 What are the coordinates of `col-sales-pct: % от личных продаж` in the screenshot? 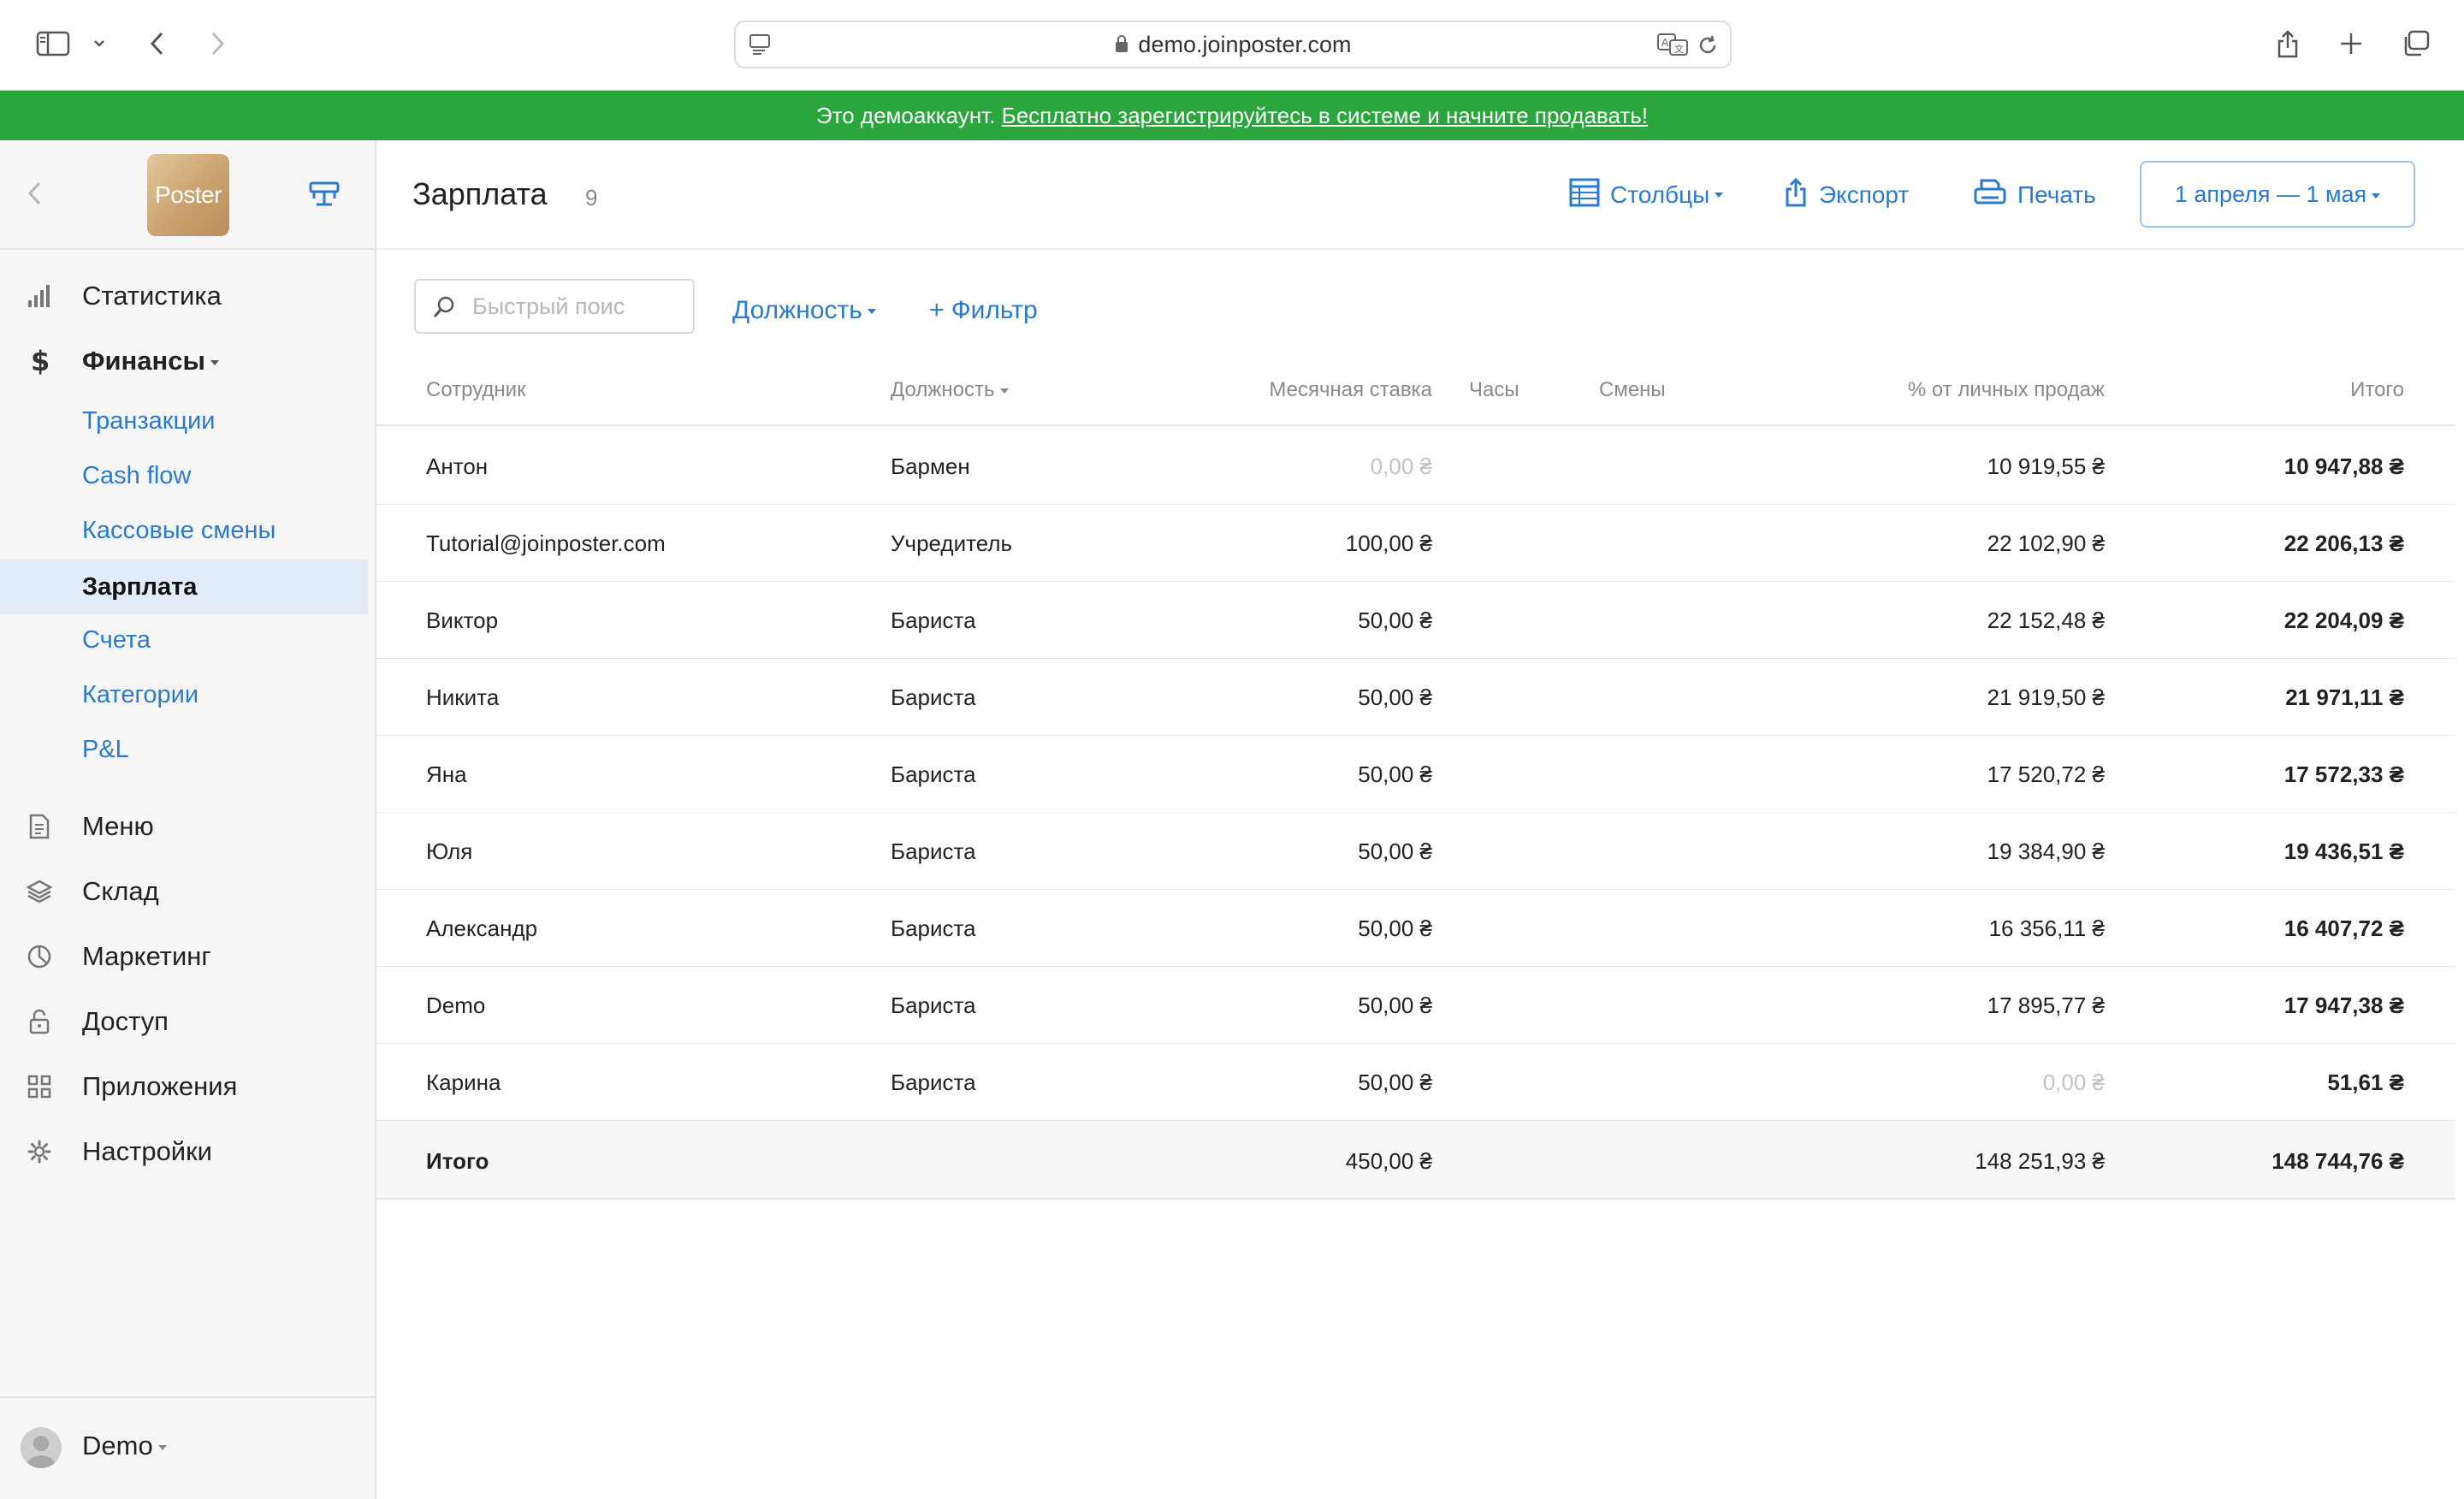 It's located at (2006, 390).